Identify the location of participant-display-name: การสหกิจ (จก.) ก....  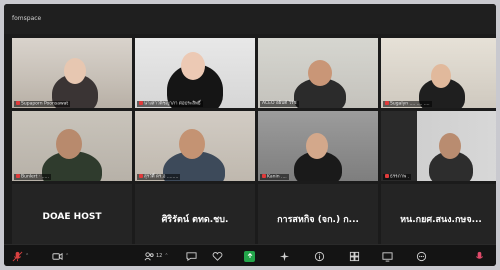
(318, 220).